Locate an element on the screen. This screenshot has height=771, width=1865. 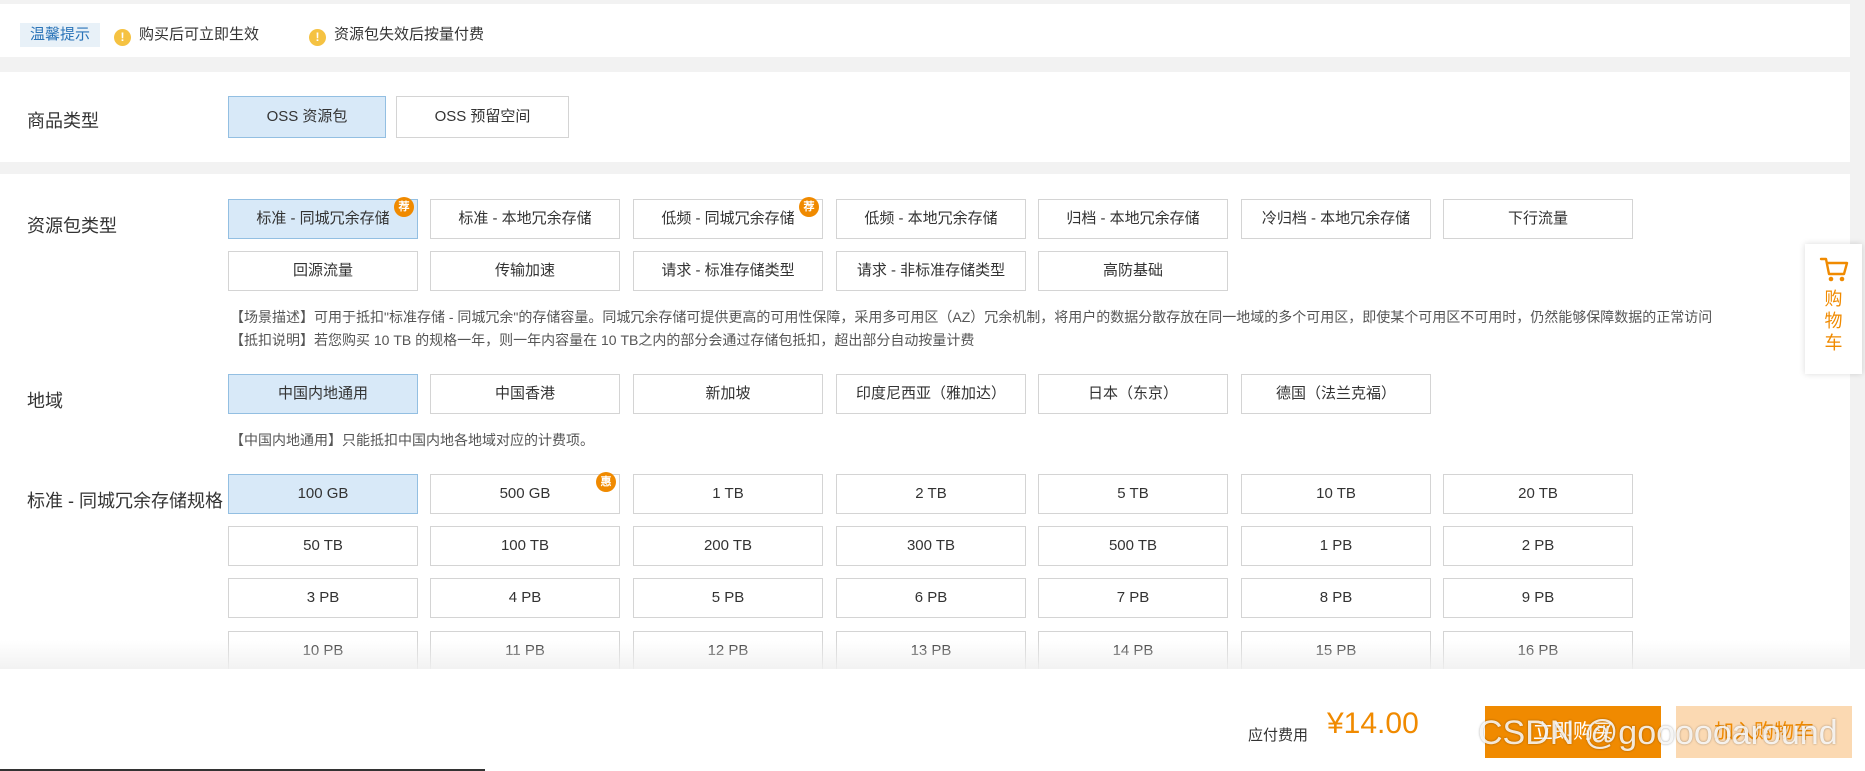
spec-option: 16 PB is located at coordinates (1538, 651).